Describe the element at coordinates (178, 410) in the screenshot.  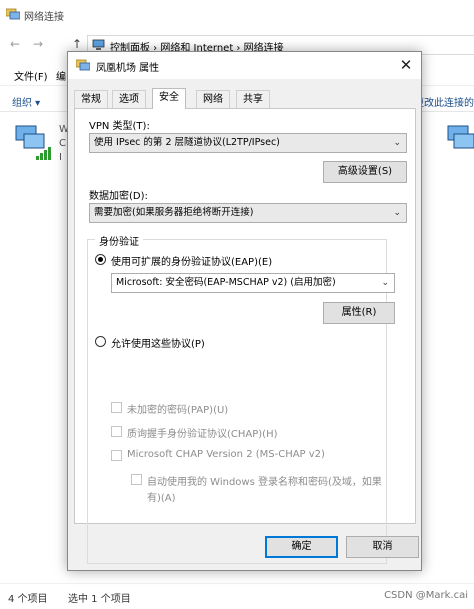
I see `pap-label: 未加密的密码(PAP)(U)` at that location.